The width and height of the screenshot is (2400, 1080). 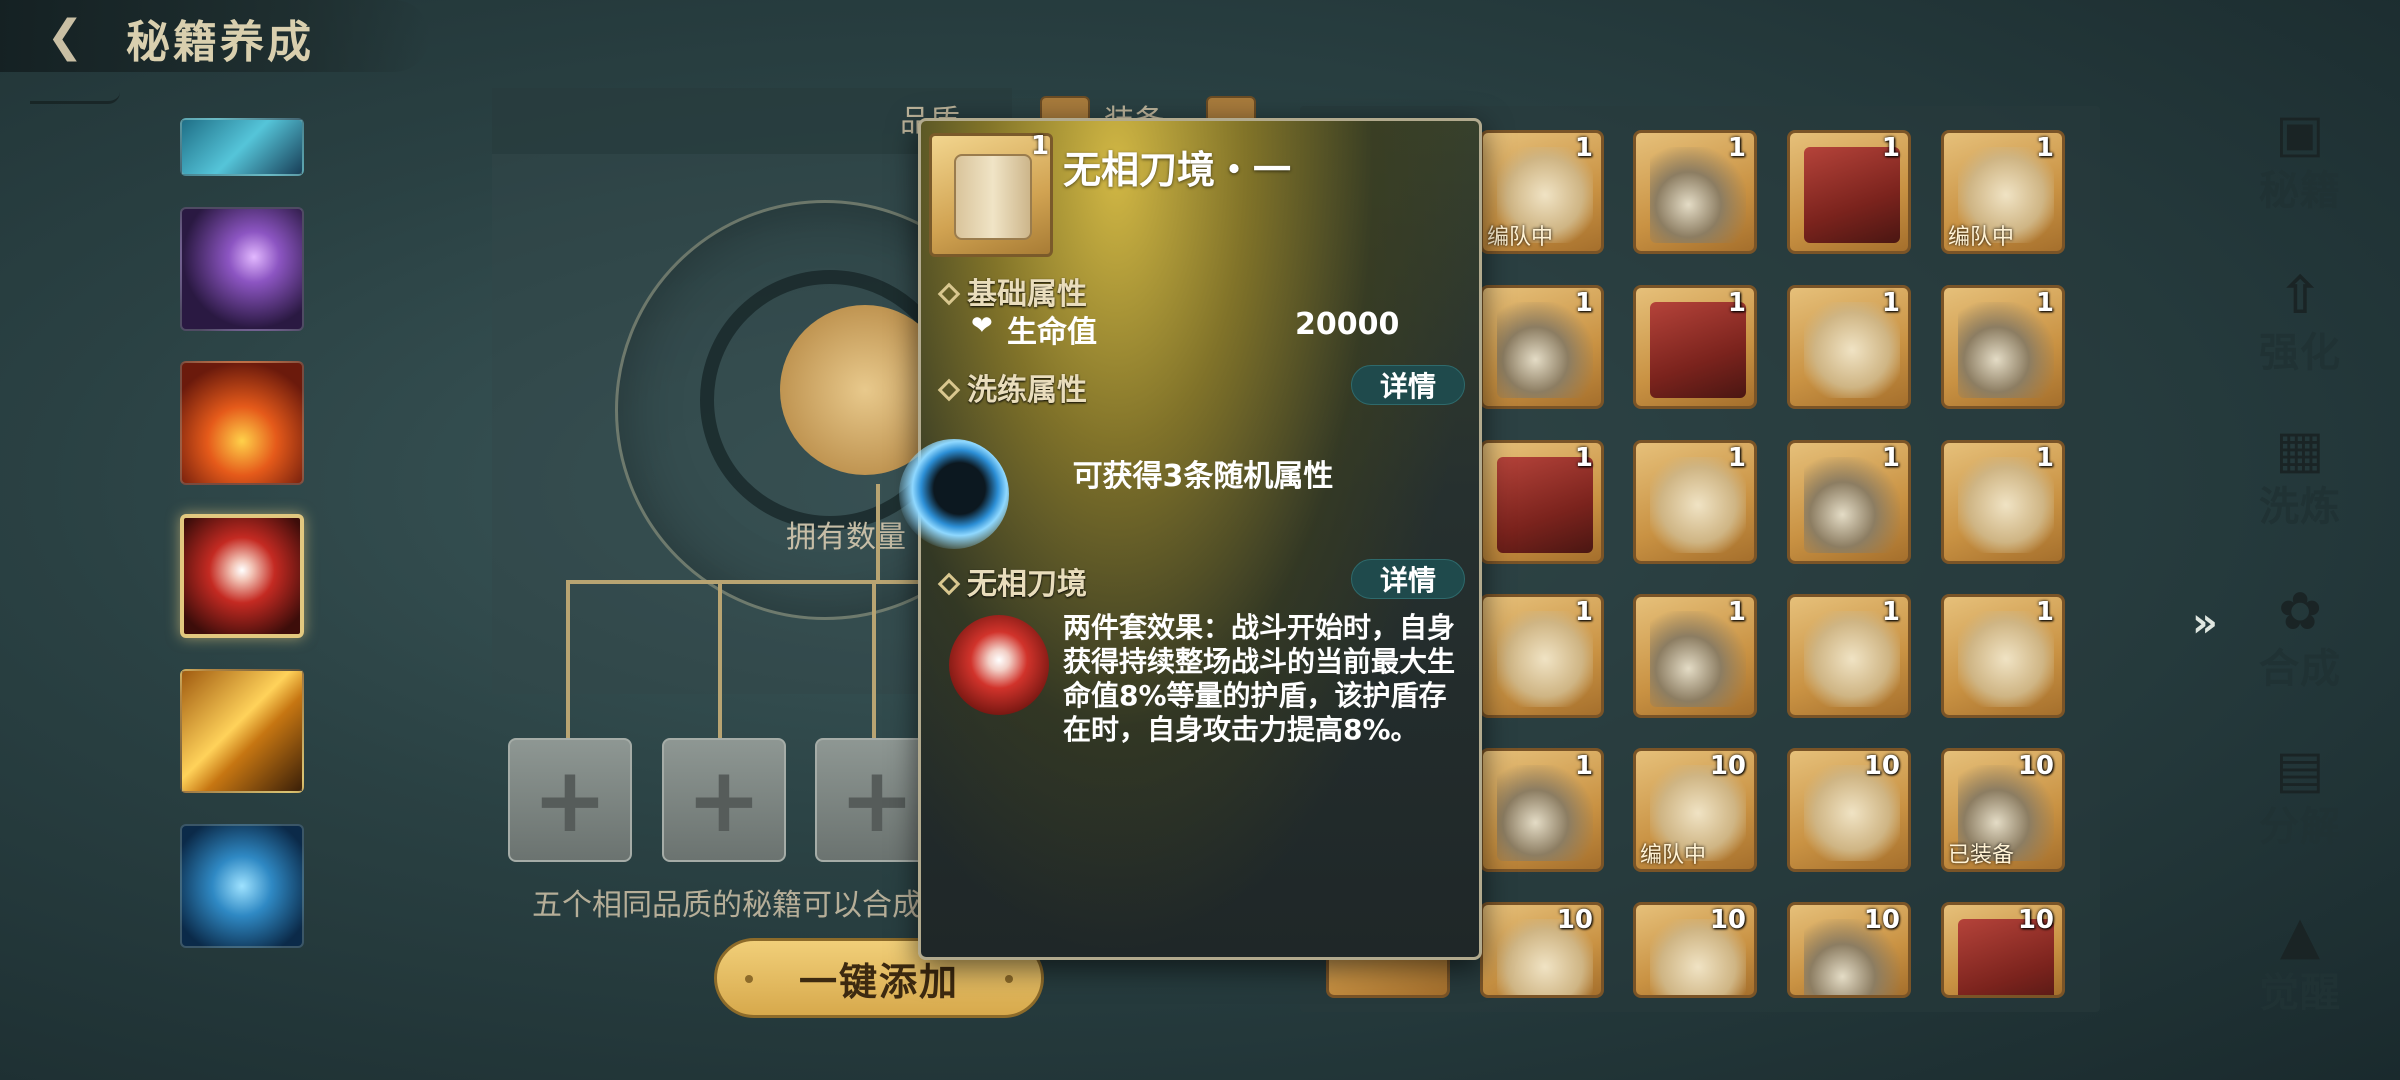 I want to click on inventory-item: 10 已装备, so click(x=2003, y=810).